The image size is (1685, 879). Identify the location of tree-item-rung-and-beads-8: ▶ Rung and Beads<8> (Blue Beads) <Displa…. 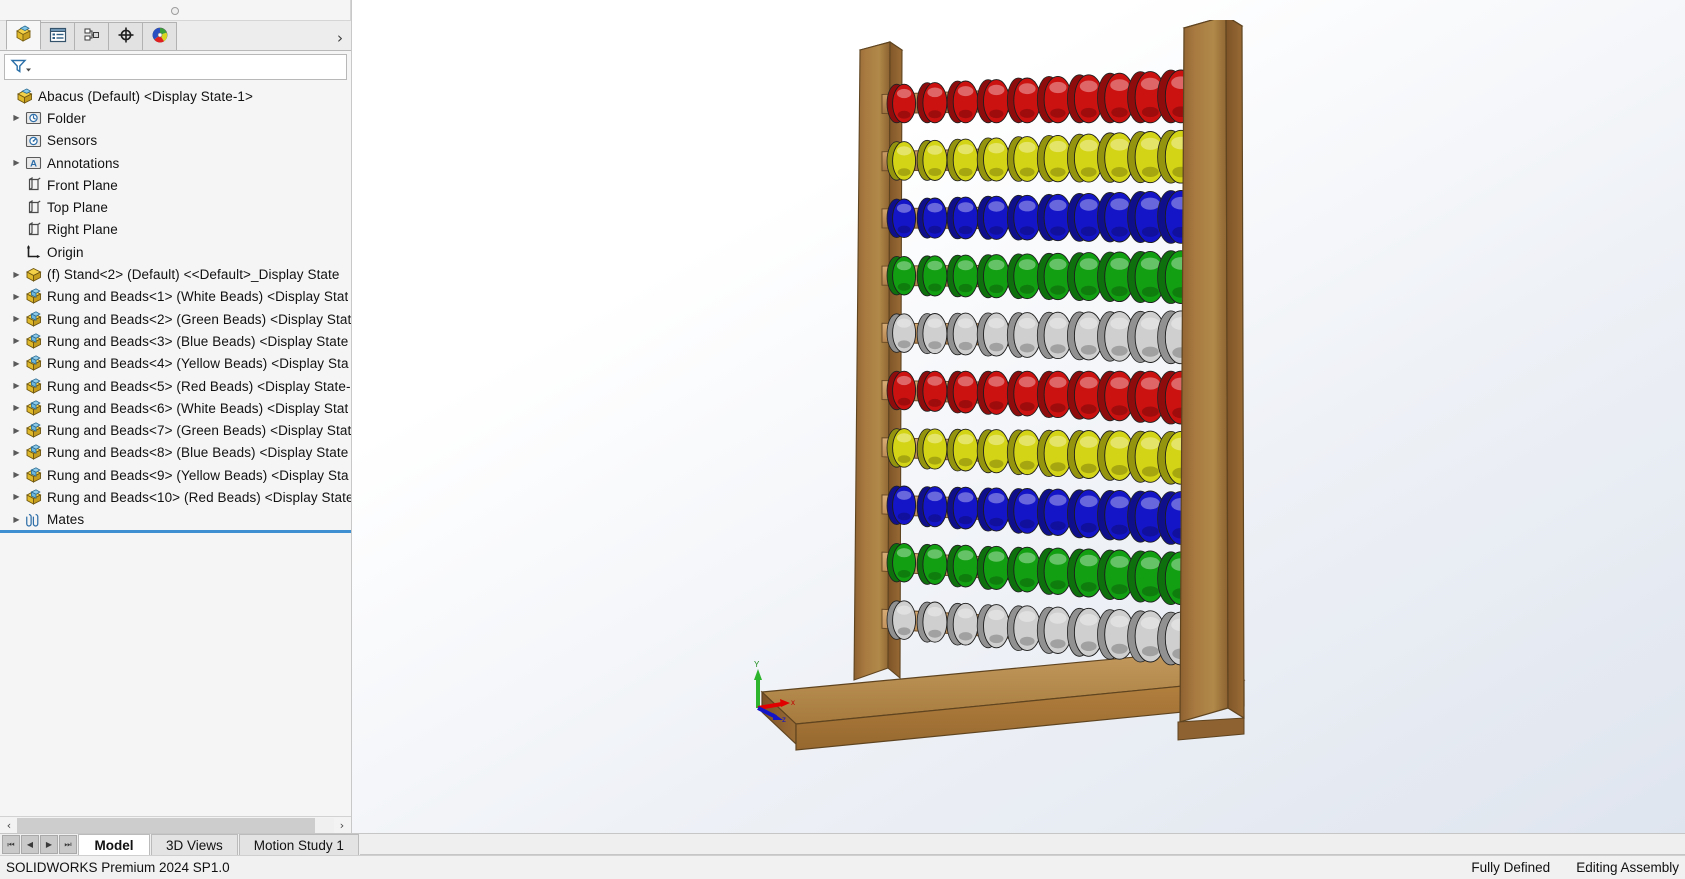
(175, 453).